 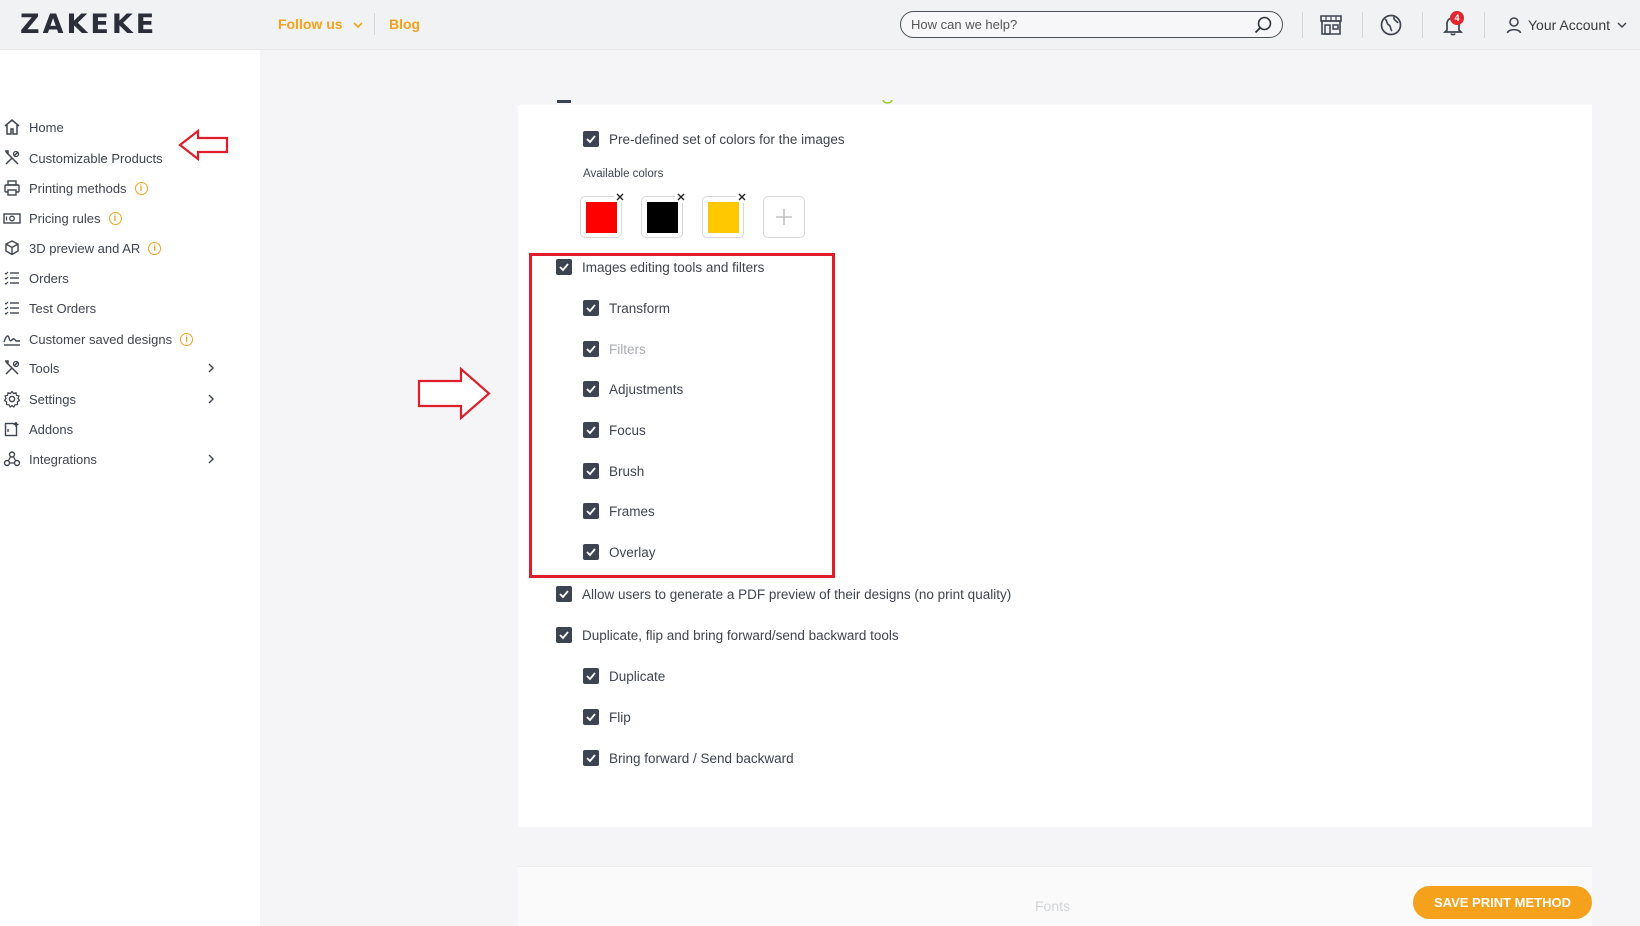 I want to click on bring-forward-checkbox: Bring forward / Send backward, so click(x=688, y=758).